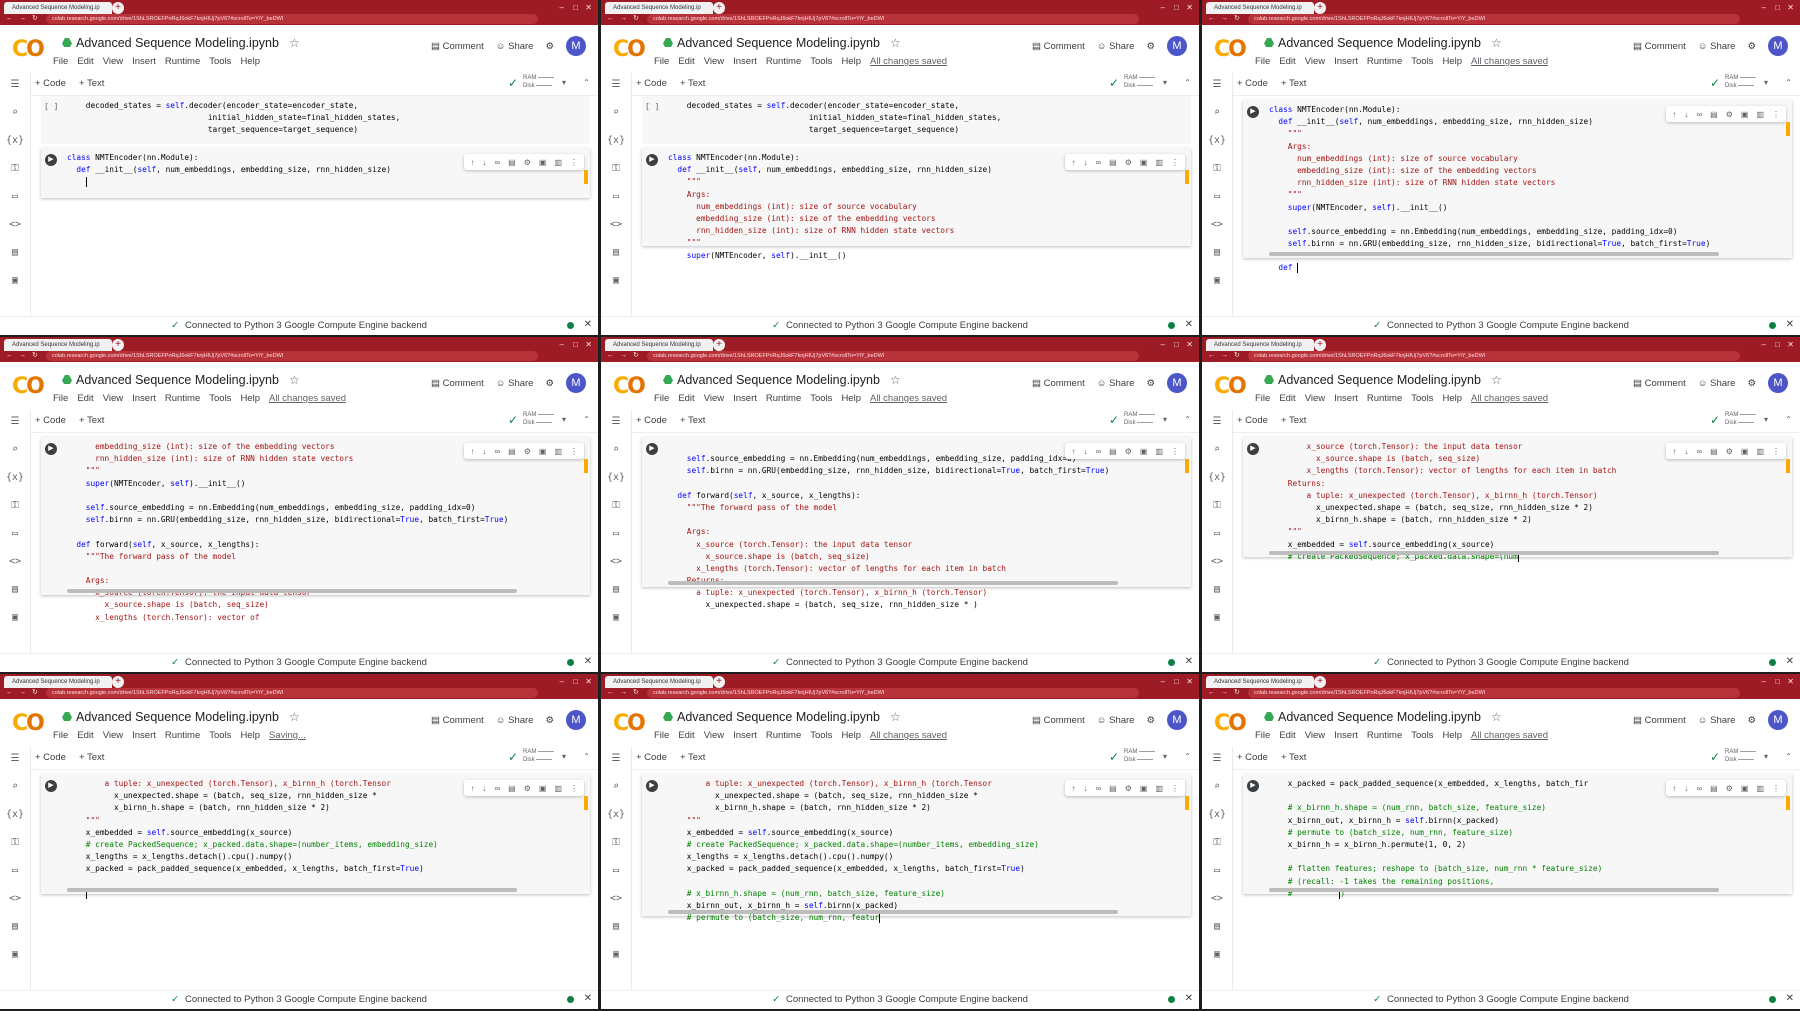 This screenshot has width=1800, height=1011. What do you see at coordinates (177, 43) in the screenshot?
I see `notebook-title-text: Advanced Sequence Modeling.ipynb` at bounding box center [177, 43].